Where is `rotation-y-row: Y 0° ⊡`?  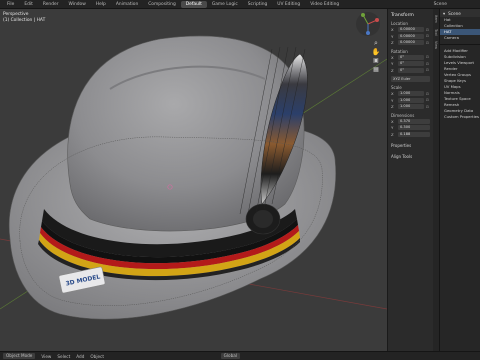
rotation-y-row: Y 0° ⊡ is located at coordinates (410, 64).